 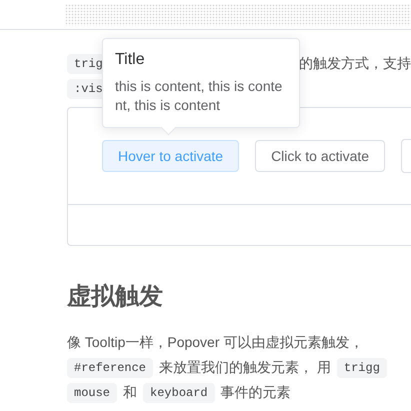 I want to click on body-text: 来放置我们的触发元素， 用, so click(x=245, y=367).